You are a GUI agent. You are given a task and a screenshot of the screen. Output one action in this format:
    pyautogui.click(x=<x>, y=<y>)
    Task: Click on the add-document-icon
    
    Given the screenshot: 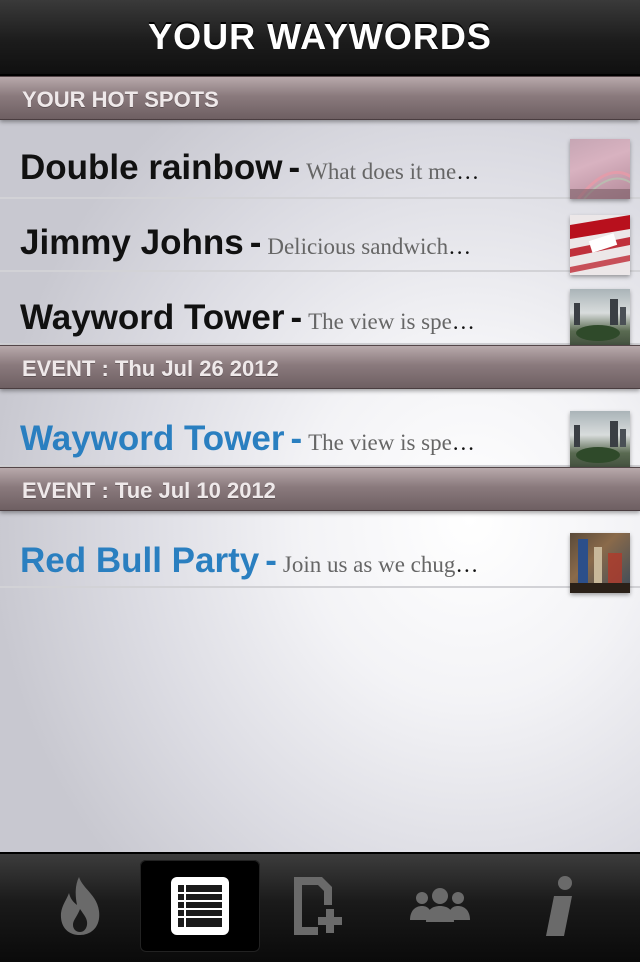 What is the action you would take?
    pyautogui.click(x=318, y=906)
    